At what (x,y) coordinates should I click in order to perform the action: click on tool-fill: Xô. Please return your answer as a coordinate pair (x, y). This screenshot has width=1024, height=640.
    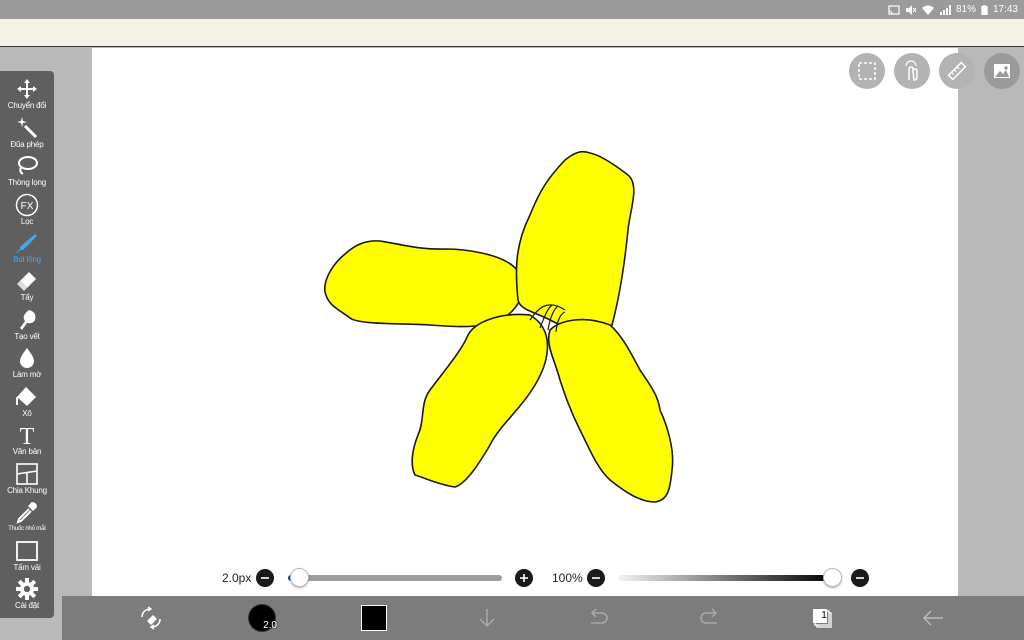
    Looking at the image, I should click on (27, 404).